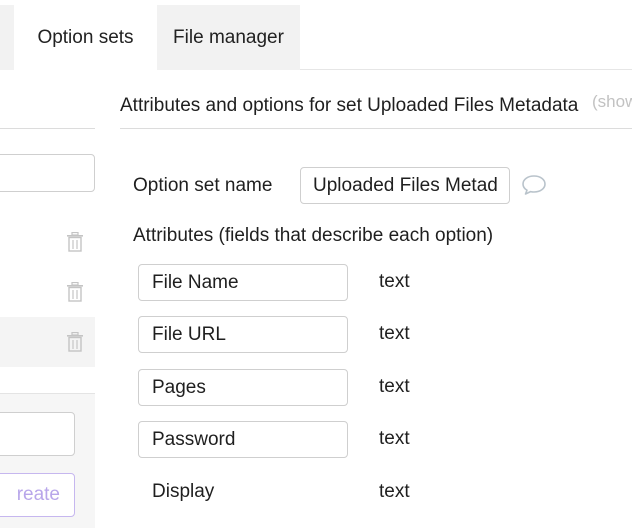 This screenshot has width=632, height=528. What do you see at coordinates (85, 37) in the screenshot?
I see `tab-option-sets: Option sets` at bounding box center [85, 37].